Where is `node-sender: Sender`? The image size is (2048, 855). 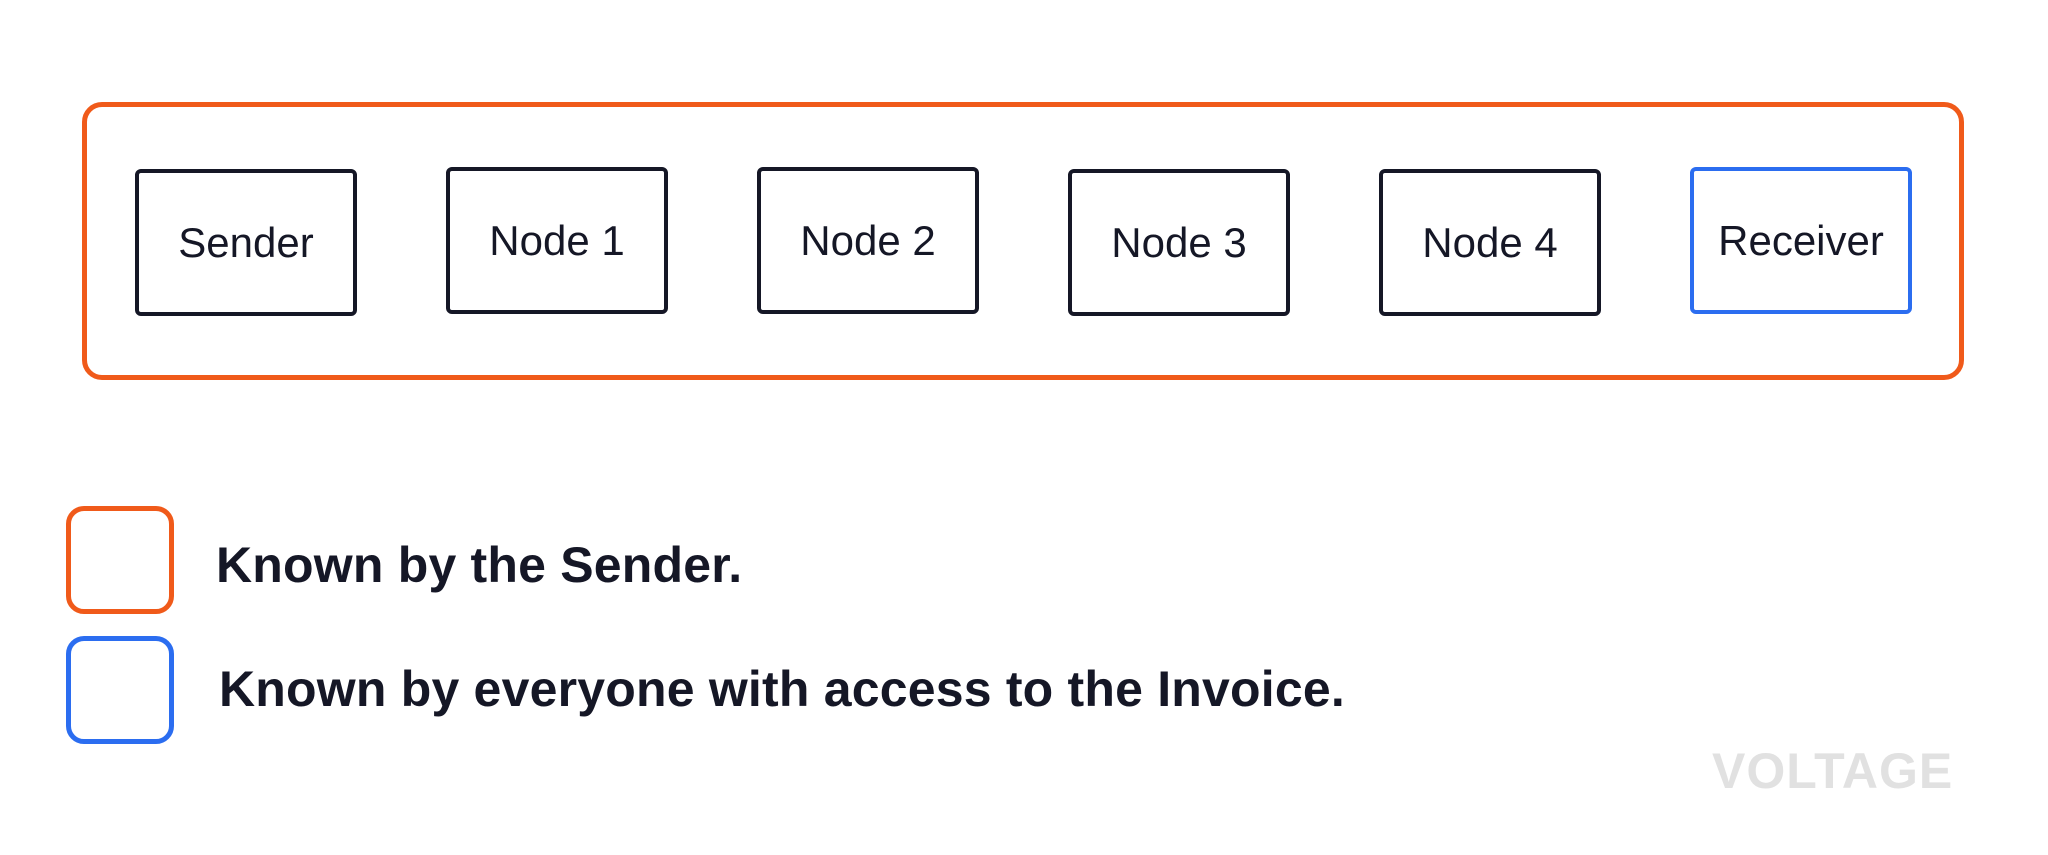
node-sender: Sender is located at coordinates (246, 242).